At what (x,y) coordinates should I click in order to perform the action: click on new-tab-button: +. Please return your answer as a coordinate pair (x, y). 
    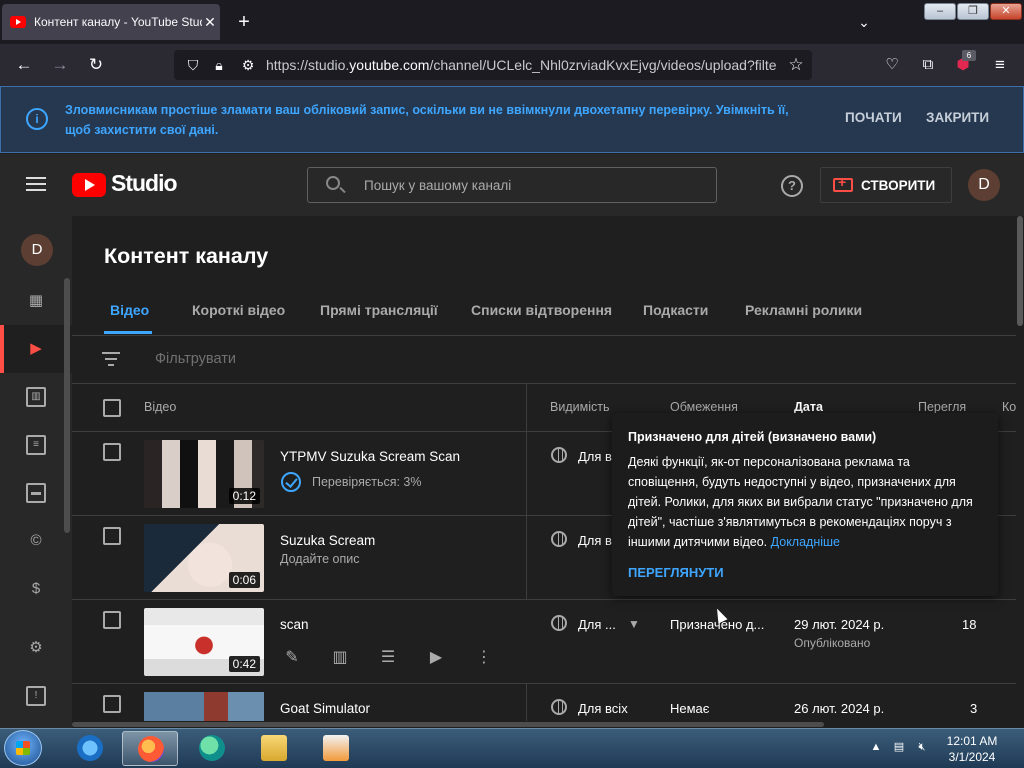
    Looking at the image, I should click on (244, 22).